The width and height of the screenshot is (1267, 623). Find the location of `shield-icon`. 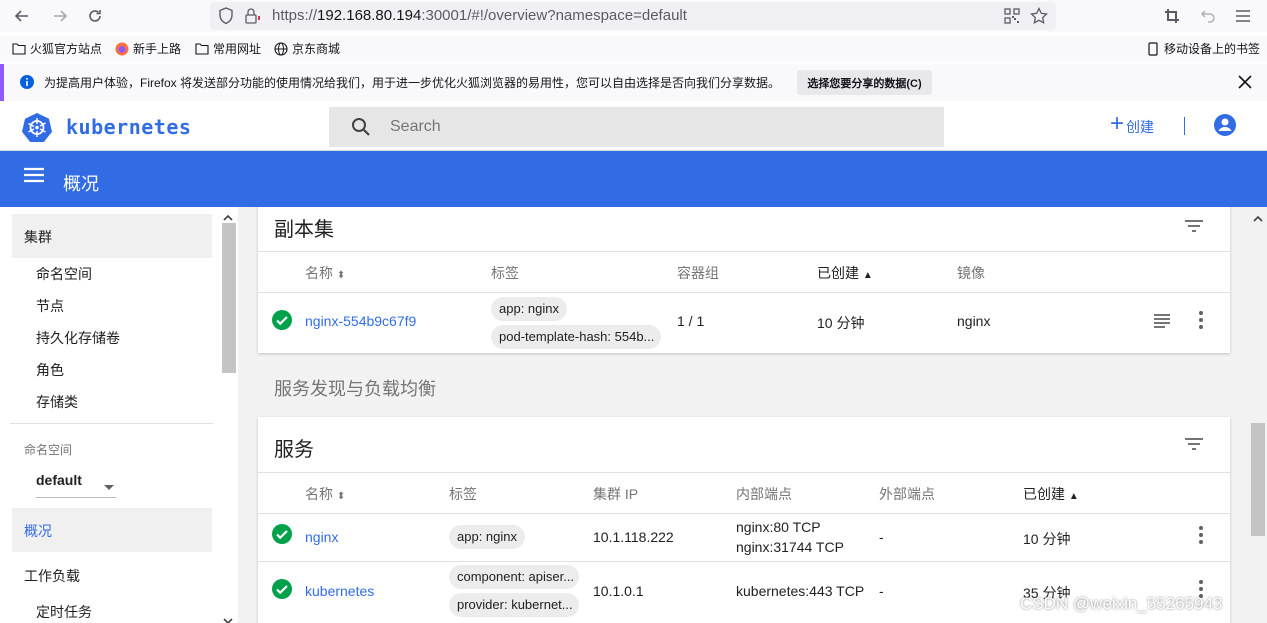

shield-icon is located at coordinates (226, 17).